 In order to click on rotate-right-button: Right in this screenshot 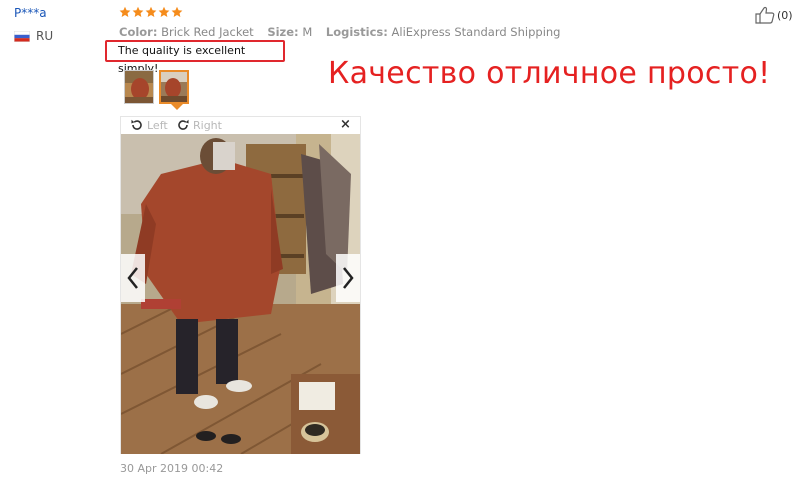, I will do `click(199, 125)`.